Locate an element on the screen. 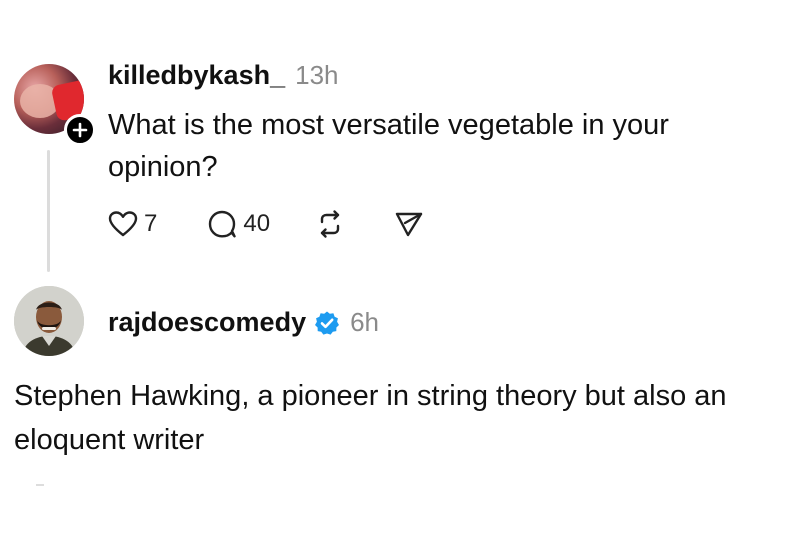 The image size is (800, 534). like-count: 7 is located at coordinates (151, 223).